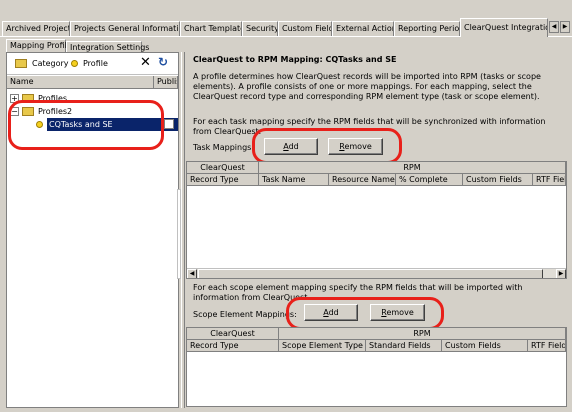 This screenshot has height=412, width=572. I want to click on scope-group-rpm: RPM, so click(422, 334).